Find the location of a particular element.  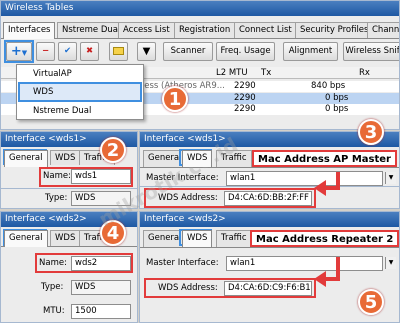

menu-item-virtualap: VirtualAP is located at coordinates (52, 74).